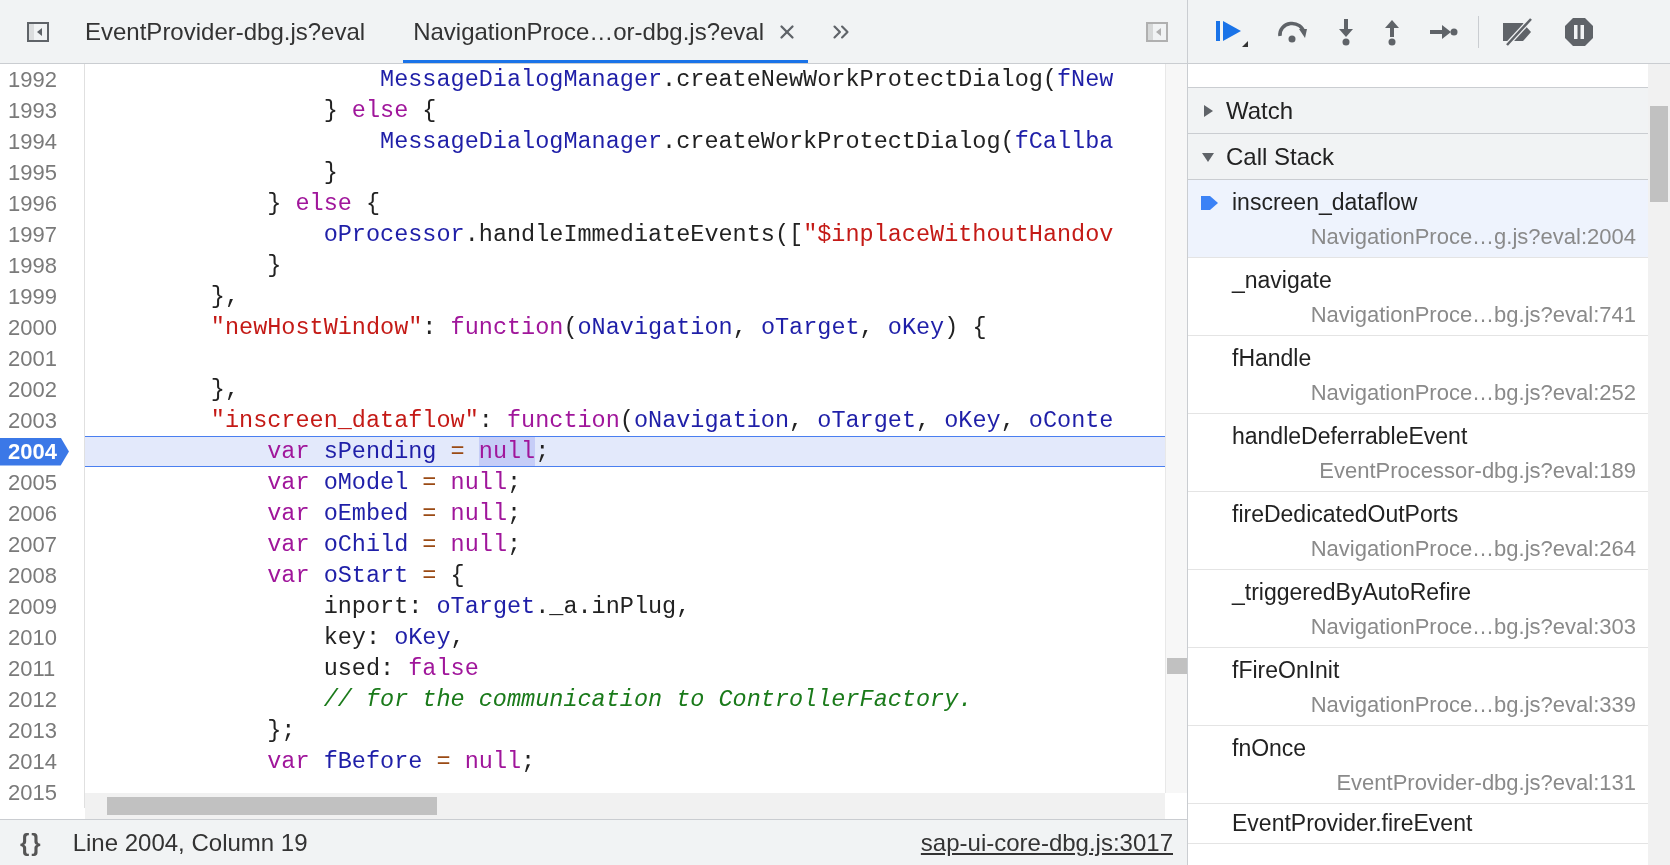 The height and width of the screenshot is (865, 1670). Describe the element at coordinates (1418, 157) in the screenshot. I see `section-header: Call Stack` at that location.